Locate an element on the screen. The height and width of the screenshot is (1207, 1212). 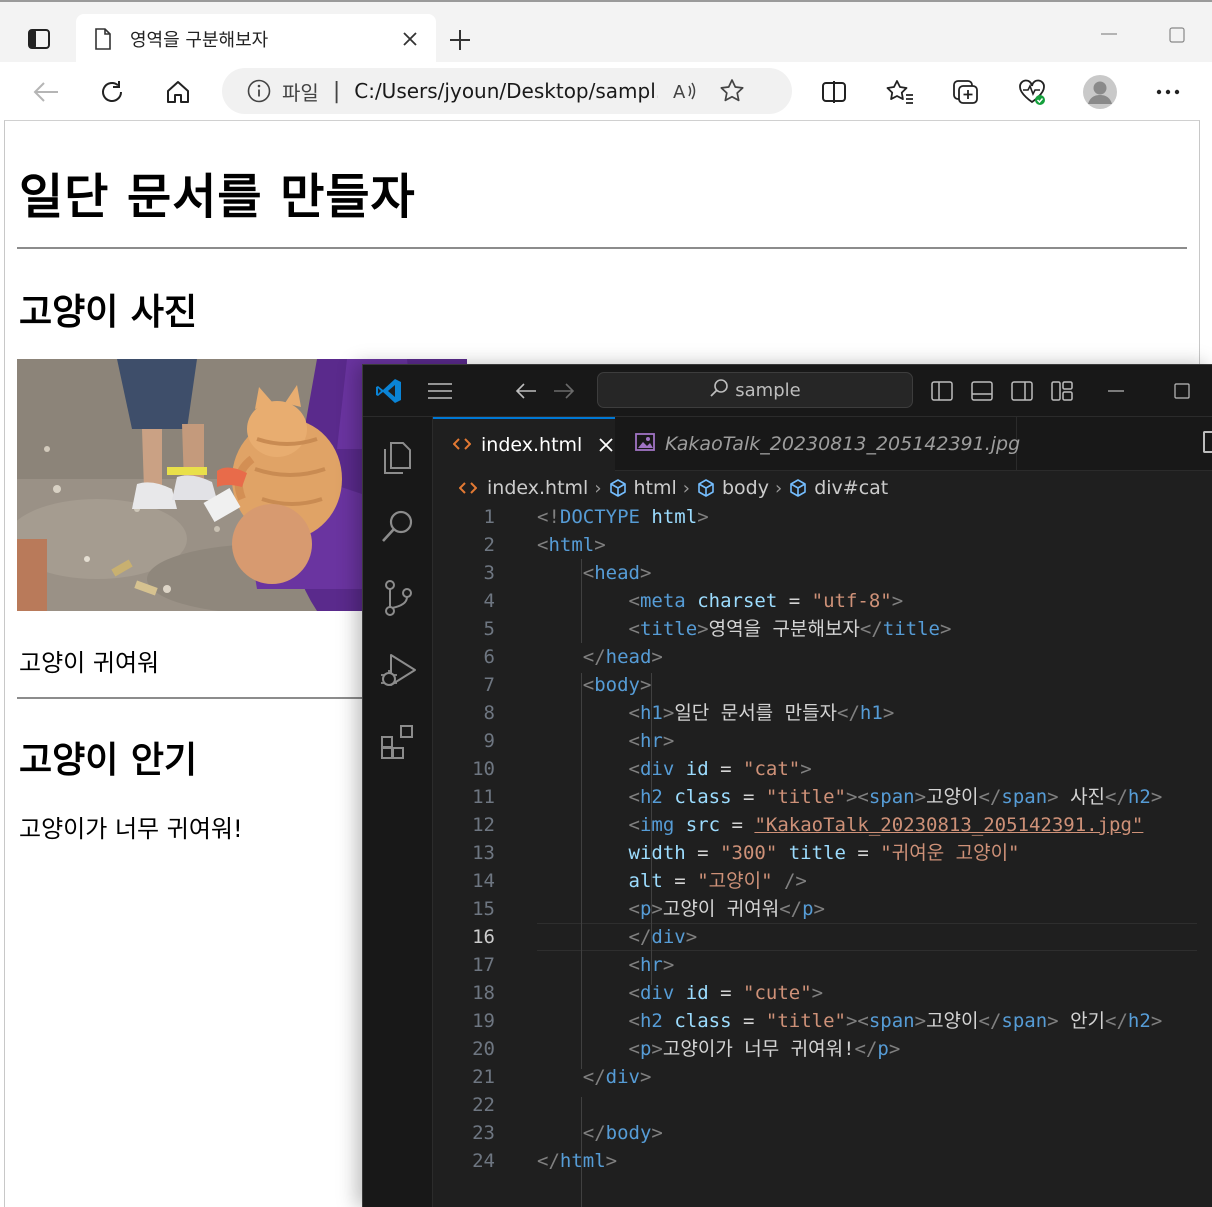
tab-kakaotalk-jpg: KakaoTalk_20230813_205142391.jpg is located at coordinates (818, 444).